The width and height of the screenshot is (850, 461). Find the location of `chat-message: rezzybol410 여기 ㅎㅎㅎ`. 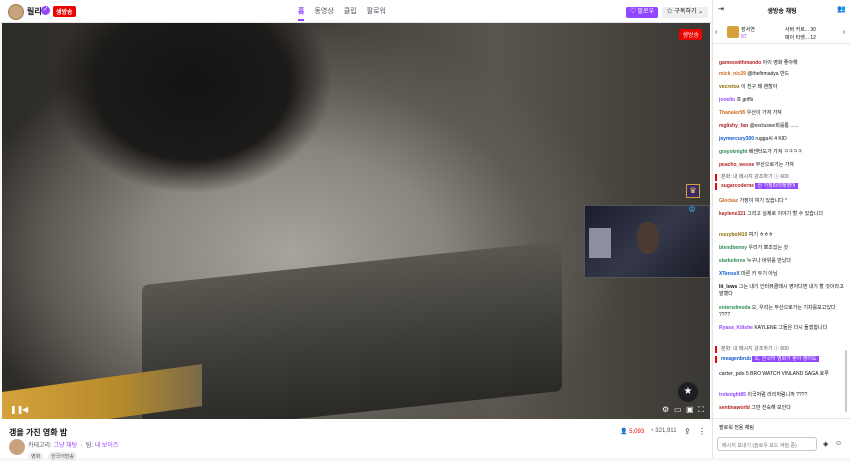

chat-message: rezzybol410 여기 ㅎㅎㅎ is located at coordinates (782, 235).